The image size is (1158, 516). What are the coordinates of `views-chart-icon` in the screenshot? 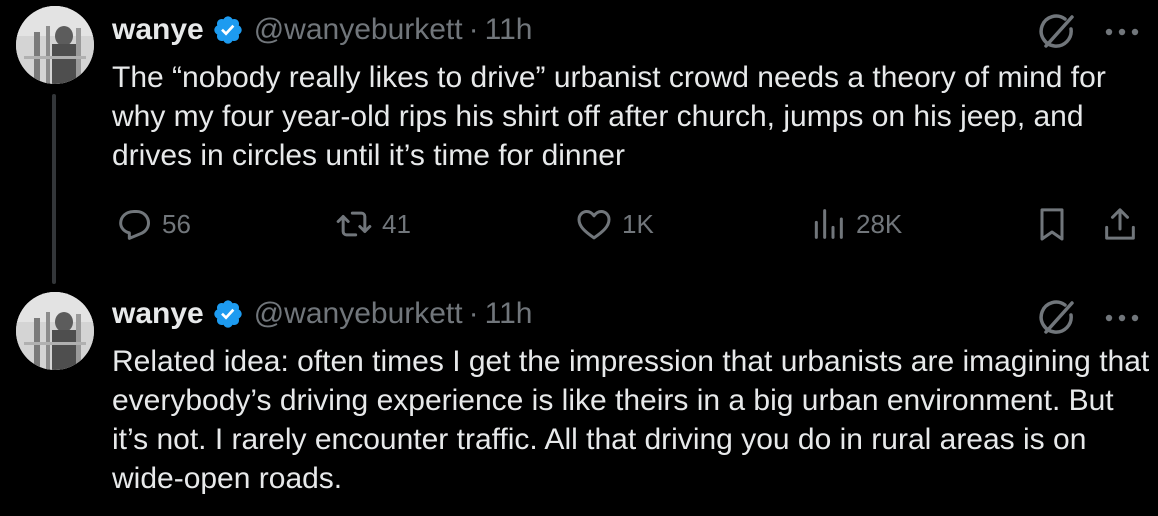 It's located at (828, 224).